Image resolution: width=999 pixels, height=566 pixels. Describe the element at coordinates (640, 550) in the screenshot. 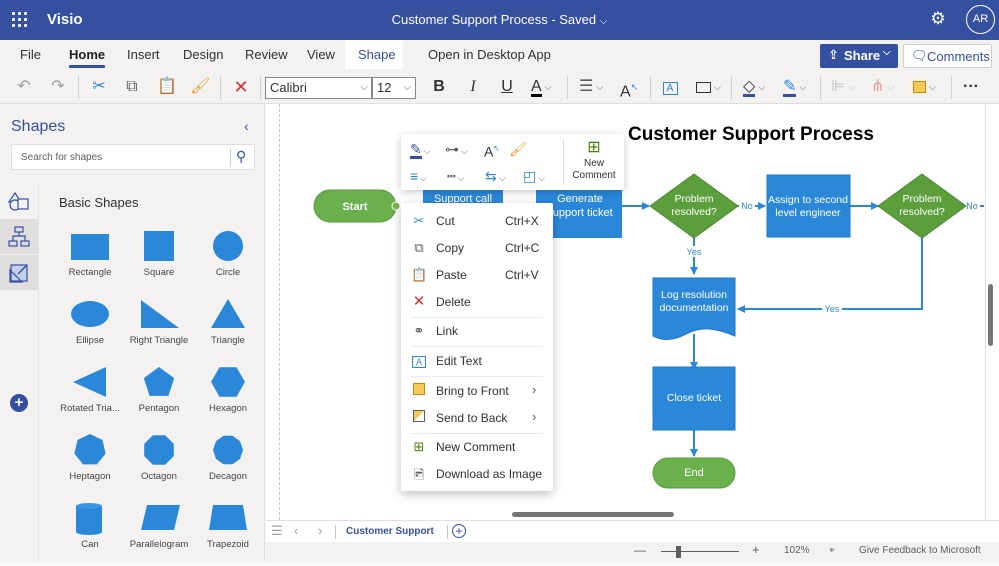

I see `zoom-out-button: —` at that location.